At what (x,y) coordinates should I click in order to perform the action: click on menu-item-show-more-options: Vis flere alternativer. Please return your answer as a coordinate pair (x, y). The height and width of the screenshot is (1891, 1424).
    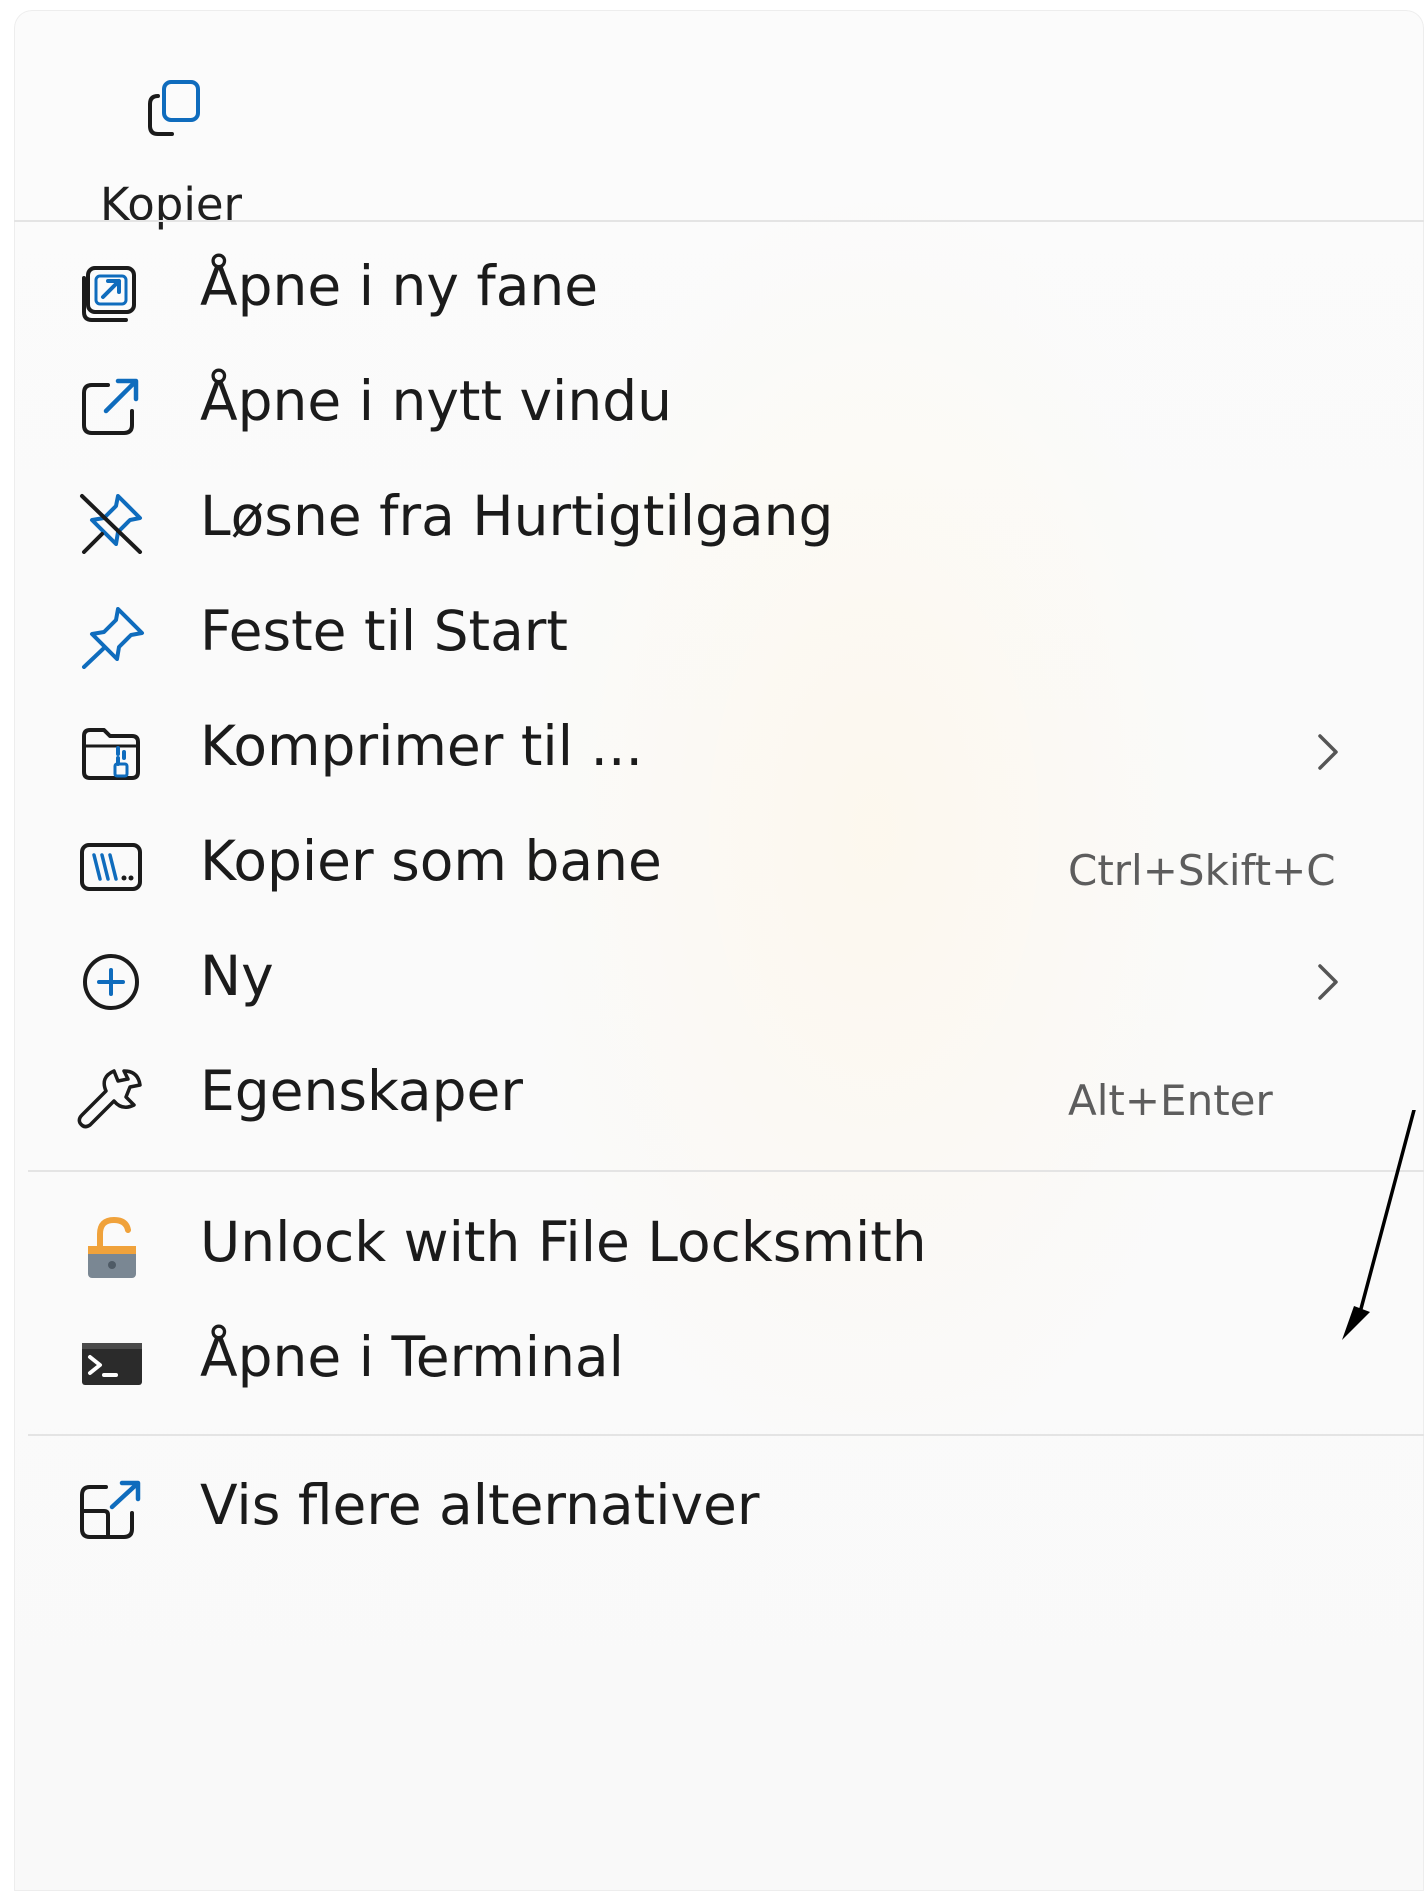
    Looking at the image, I should click on (719, 1510).